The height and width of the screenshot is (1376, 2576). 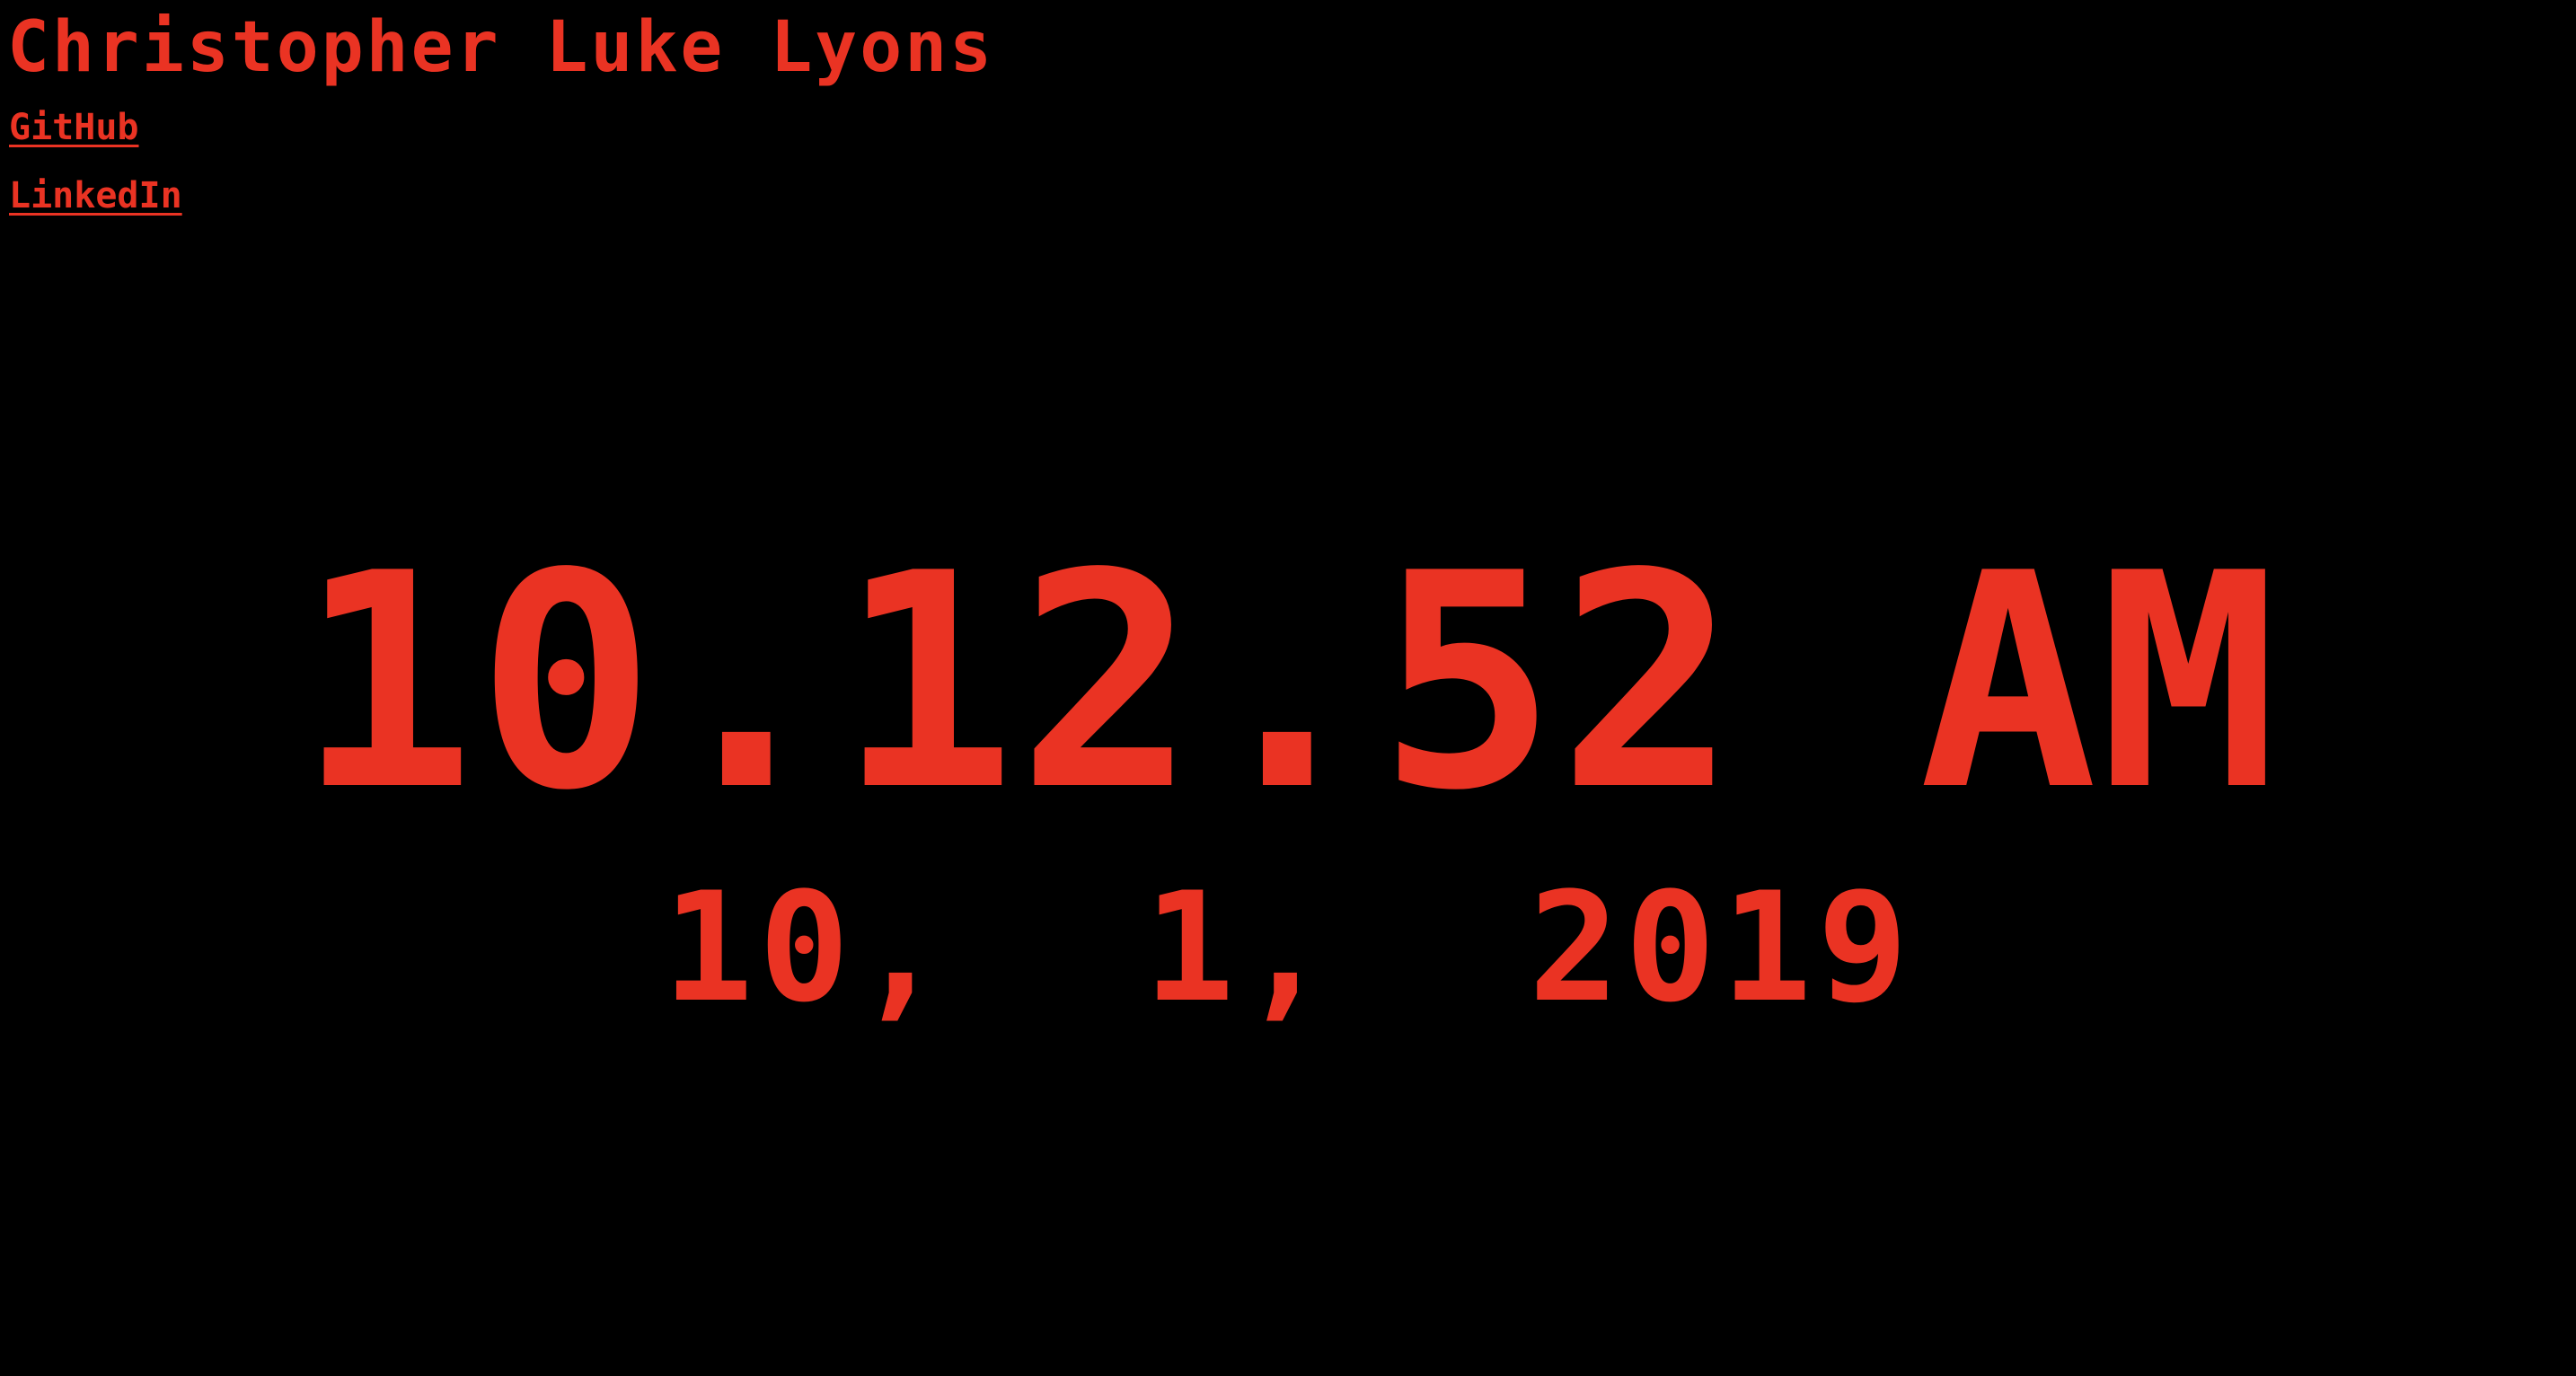 I want to click on github-link: GitHub, so click(x=74, y=127).